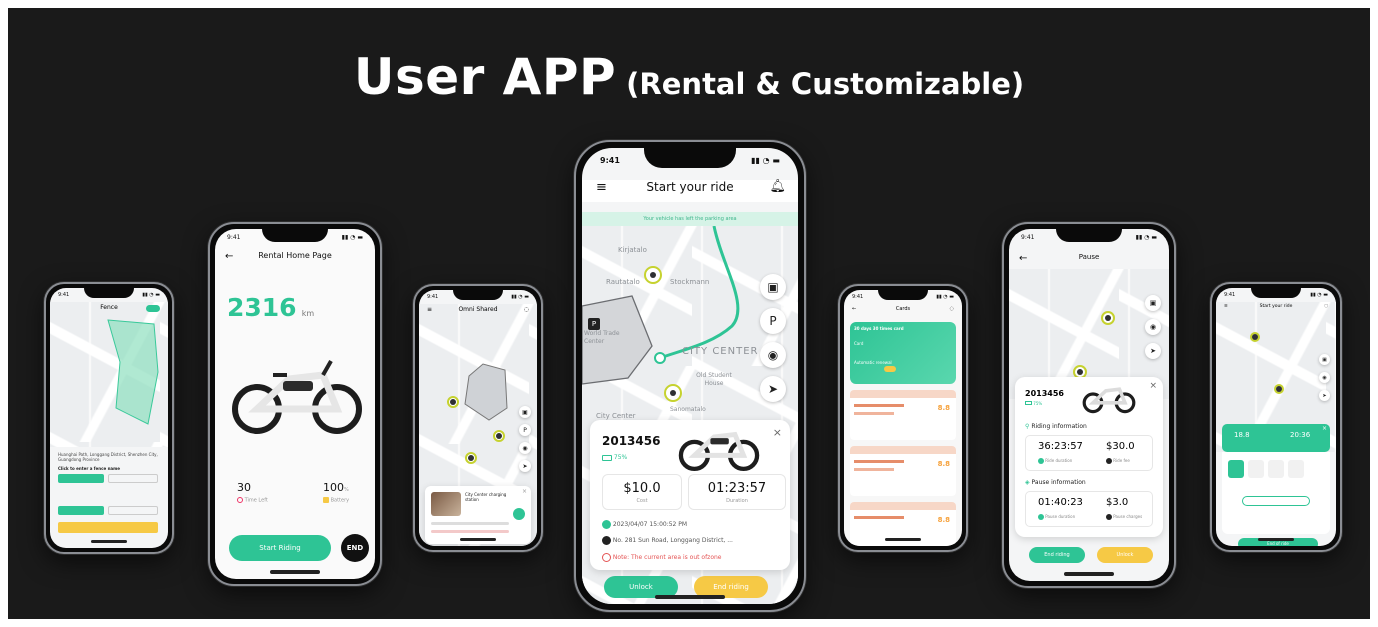 Image resolution: width=1378 pixels, height=627 pixels. I want to click on odometer-value: 2316, so click(262, 307).